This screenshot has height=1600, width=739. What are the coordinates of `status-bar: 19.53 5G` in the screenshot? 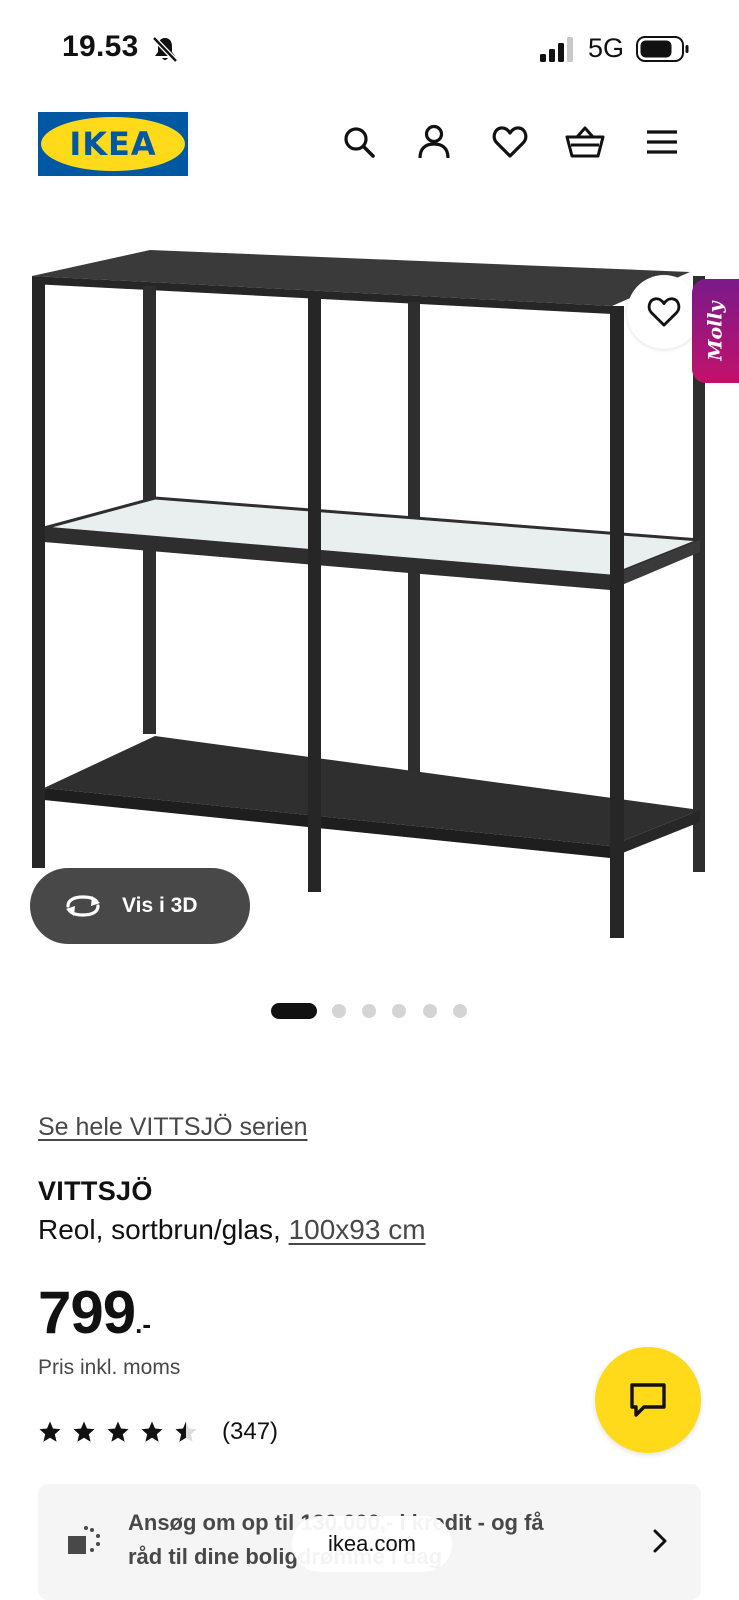 It's located at (369, 48).